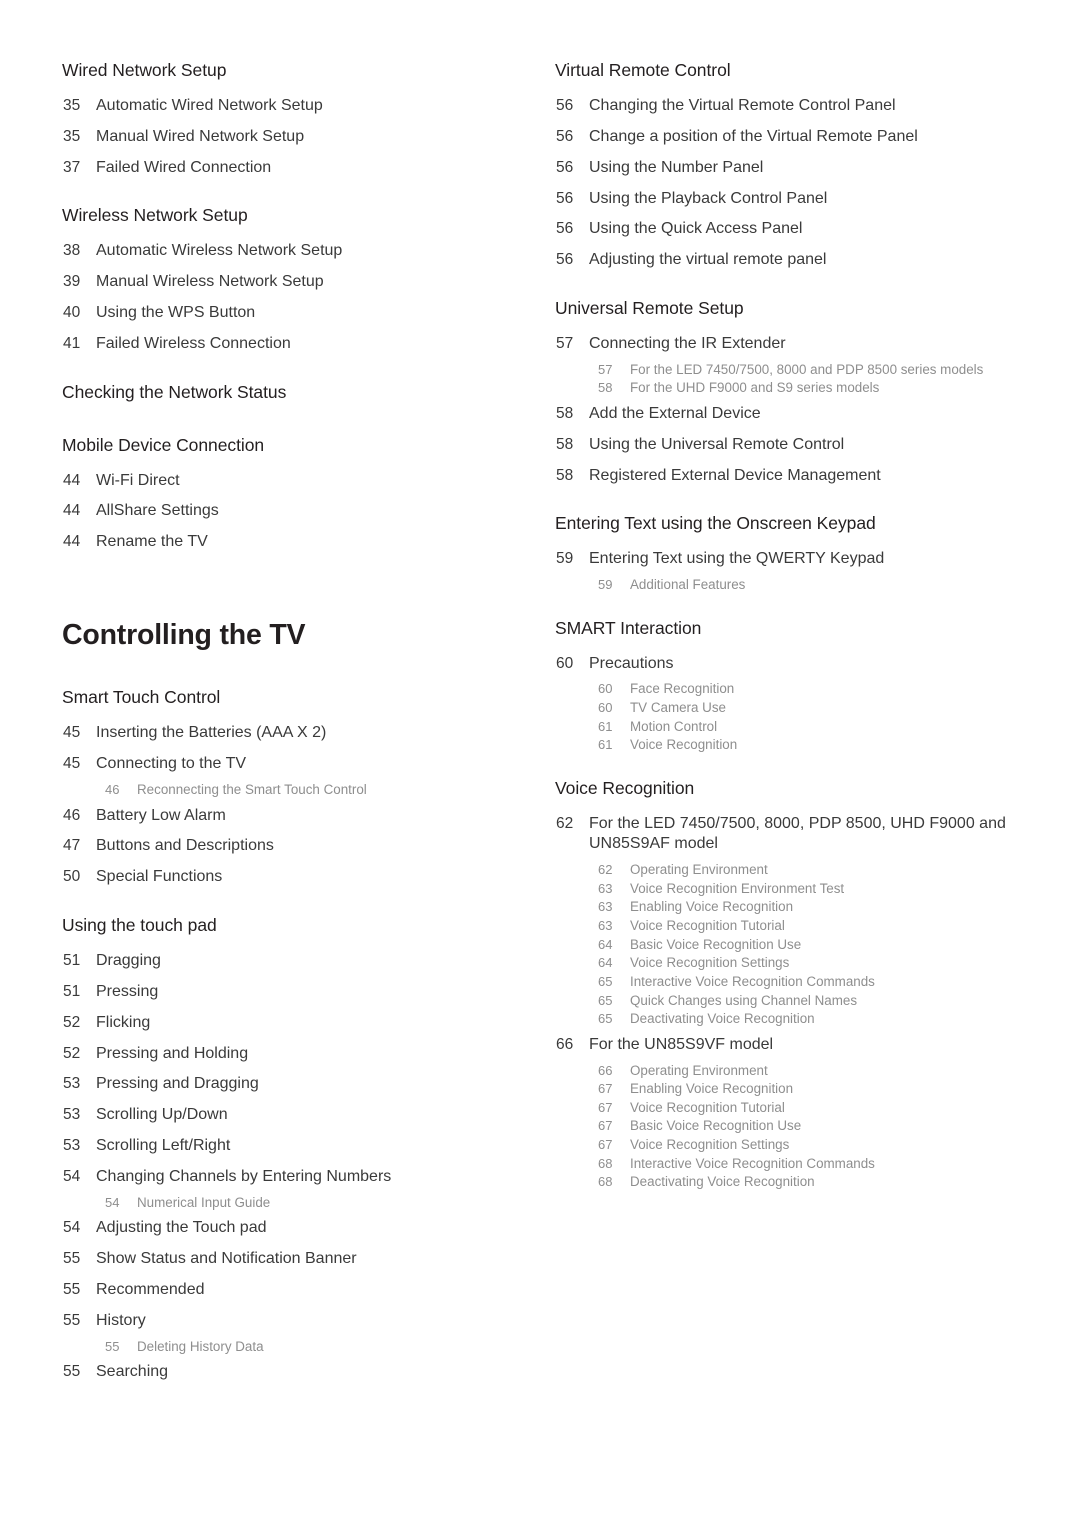  I want to click on toc-entry: 51 Dragging, so click(294, 961).